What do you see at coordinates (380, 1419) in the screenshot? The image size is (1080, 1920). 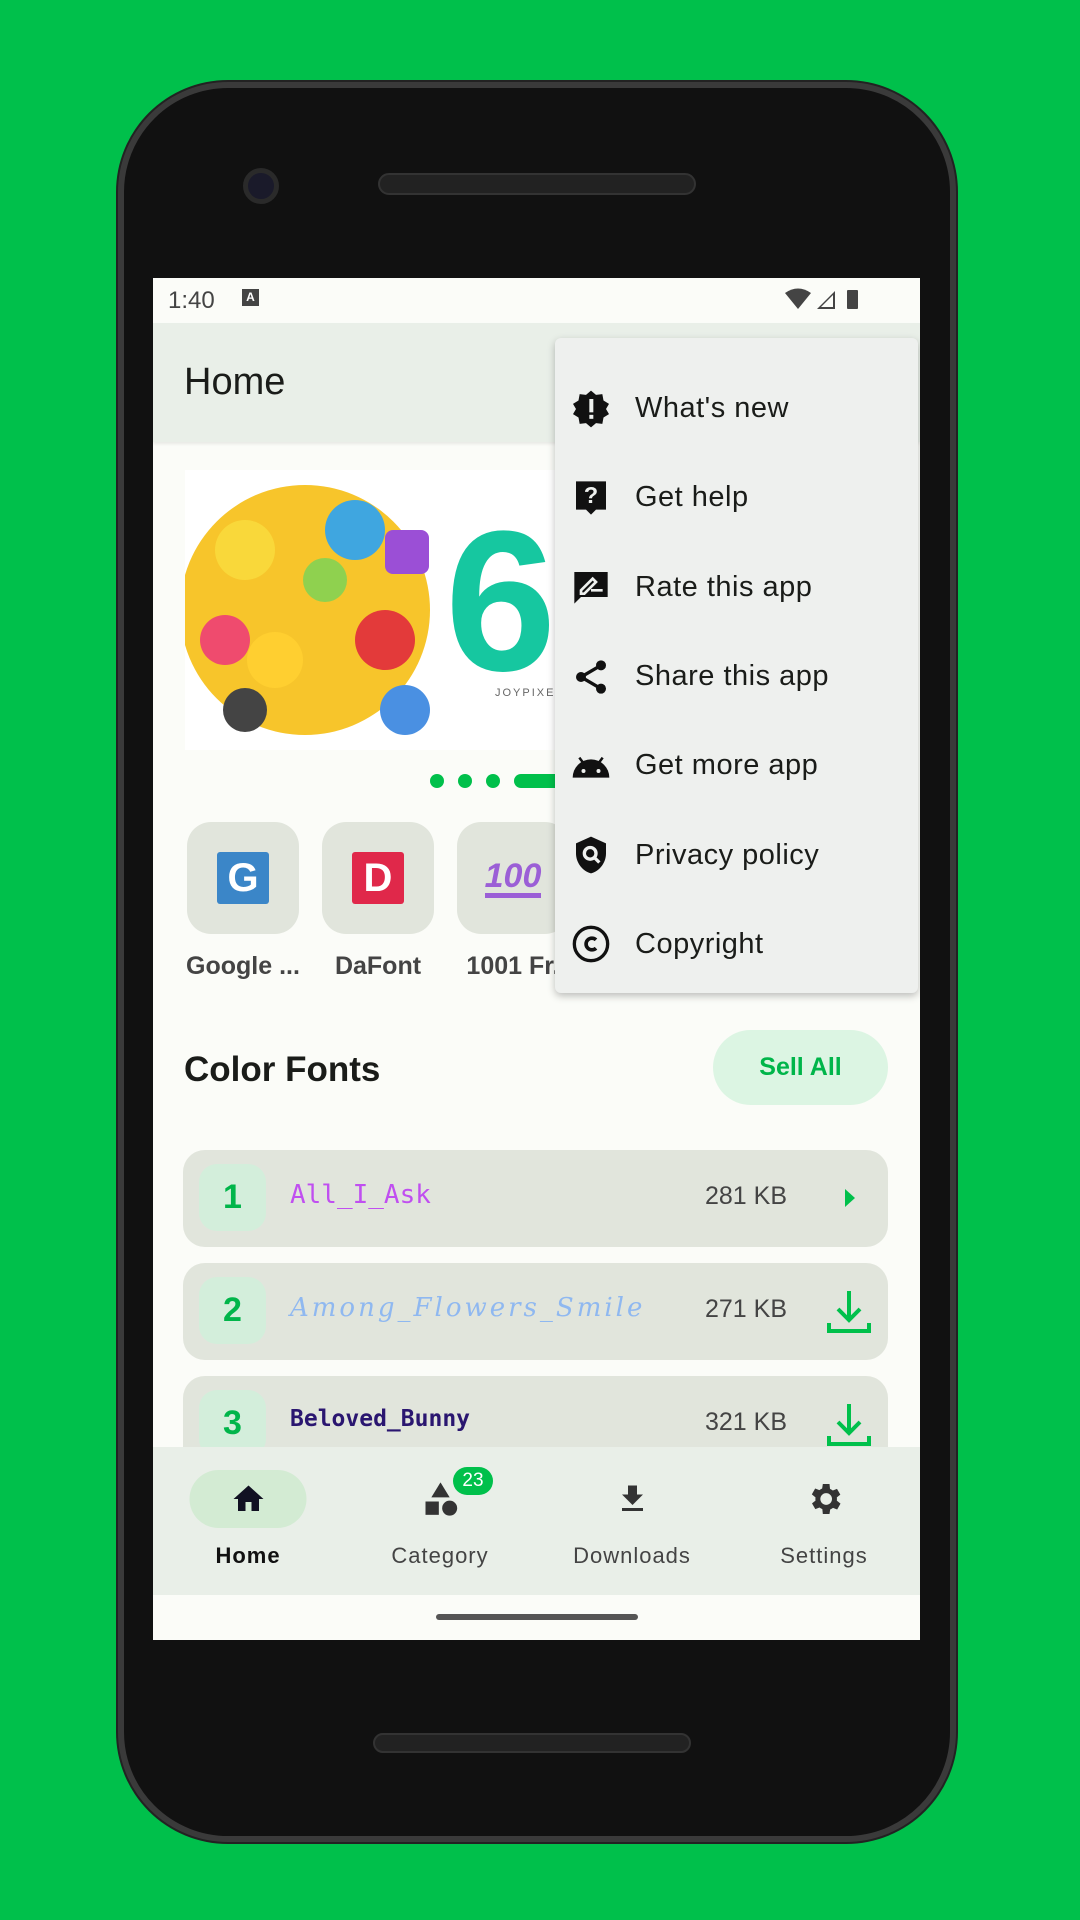 I see `font-name: Beloved_Bunny` at bounding box center [380, 1419].